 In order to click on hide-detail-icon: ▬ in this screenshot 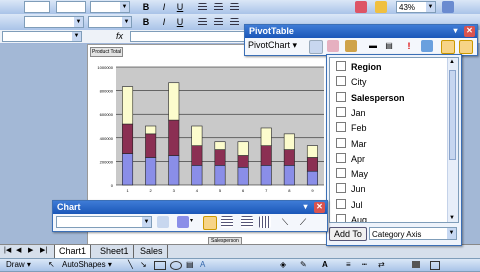, I will do `click(373, 46)`.